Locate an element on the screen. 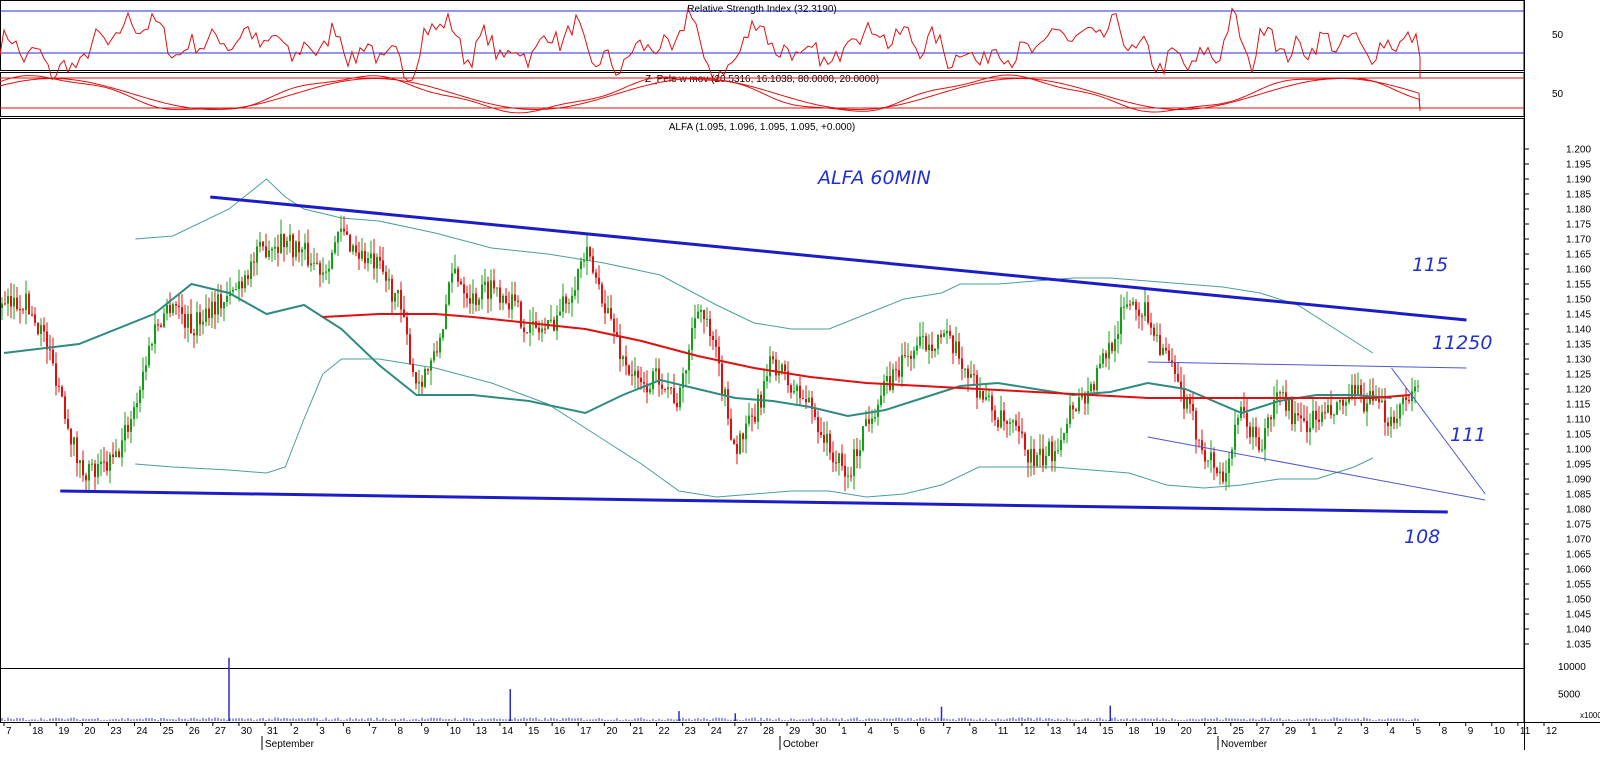 The image size is (1600, 764). price-tick-label: 1.165 is located at coordinates (1578, 255).